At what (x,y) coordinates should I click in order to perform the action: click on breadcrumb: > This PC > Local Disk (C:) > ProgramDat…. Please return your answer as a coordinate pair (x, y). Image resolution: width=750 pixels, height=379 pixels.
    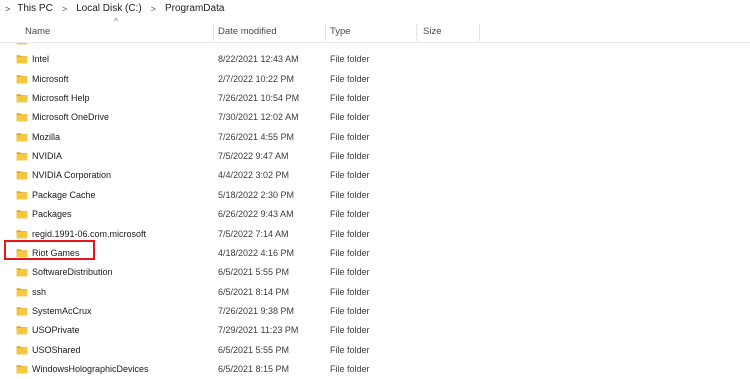
    Looking at the image, I should click on (375, 8).